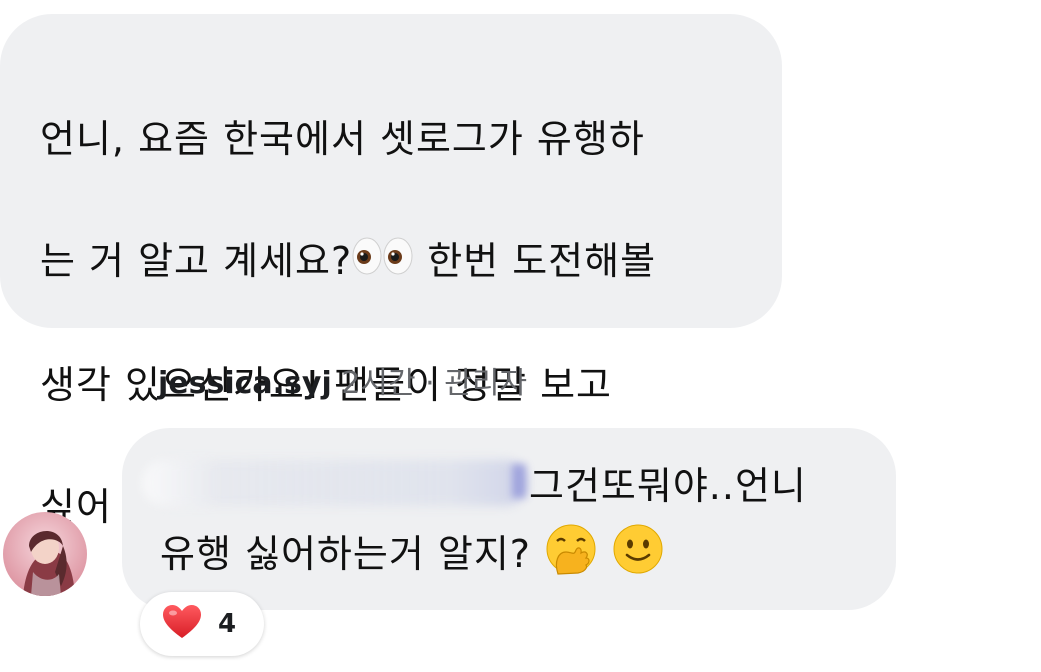  What do you see at coordinates (342, 139) in the screenshot?
I see `comment-line-1: 언니, 요즘 한국에서 셋로그가 유행하` at bounding box center [342, 139].